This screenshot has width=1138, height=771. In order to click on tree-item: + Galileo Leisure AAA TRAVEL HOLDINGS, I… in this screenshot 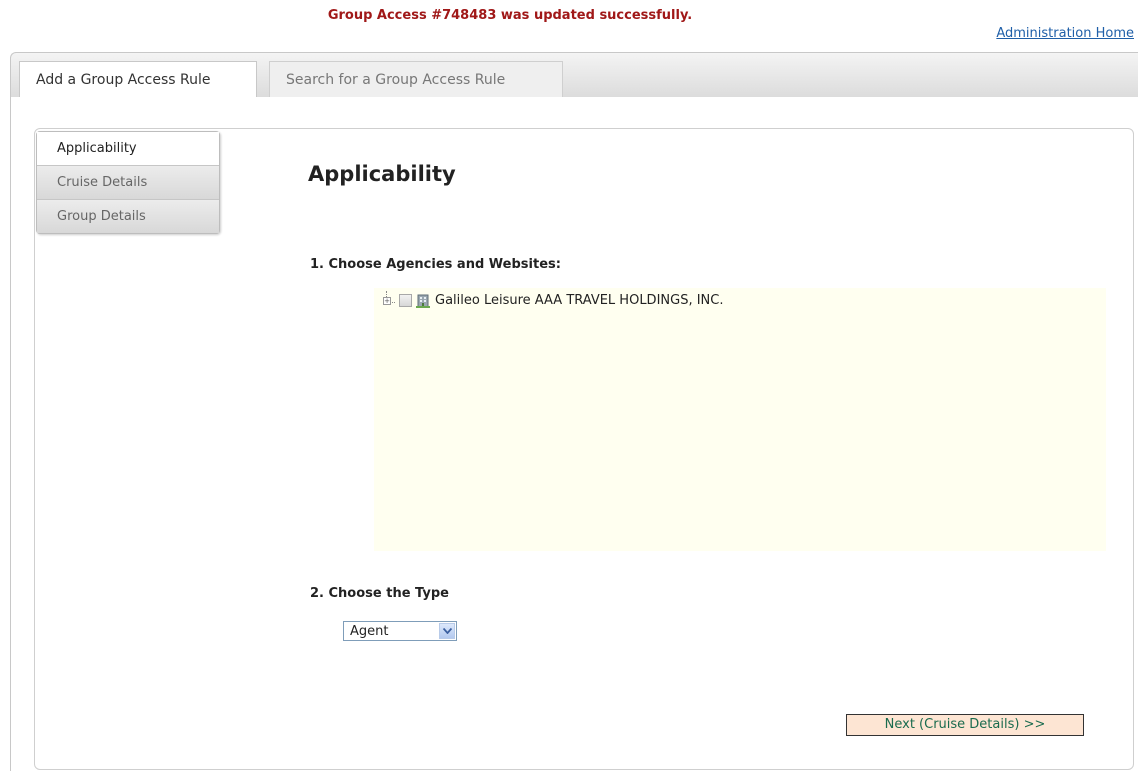, I will do `click(553, 300)`.